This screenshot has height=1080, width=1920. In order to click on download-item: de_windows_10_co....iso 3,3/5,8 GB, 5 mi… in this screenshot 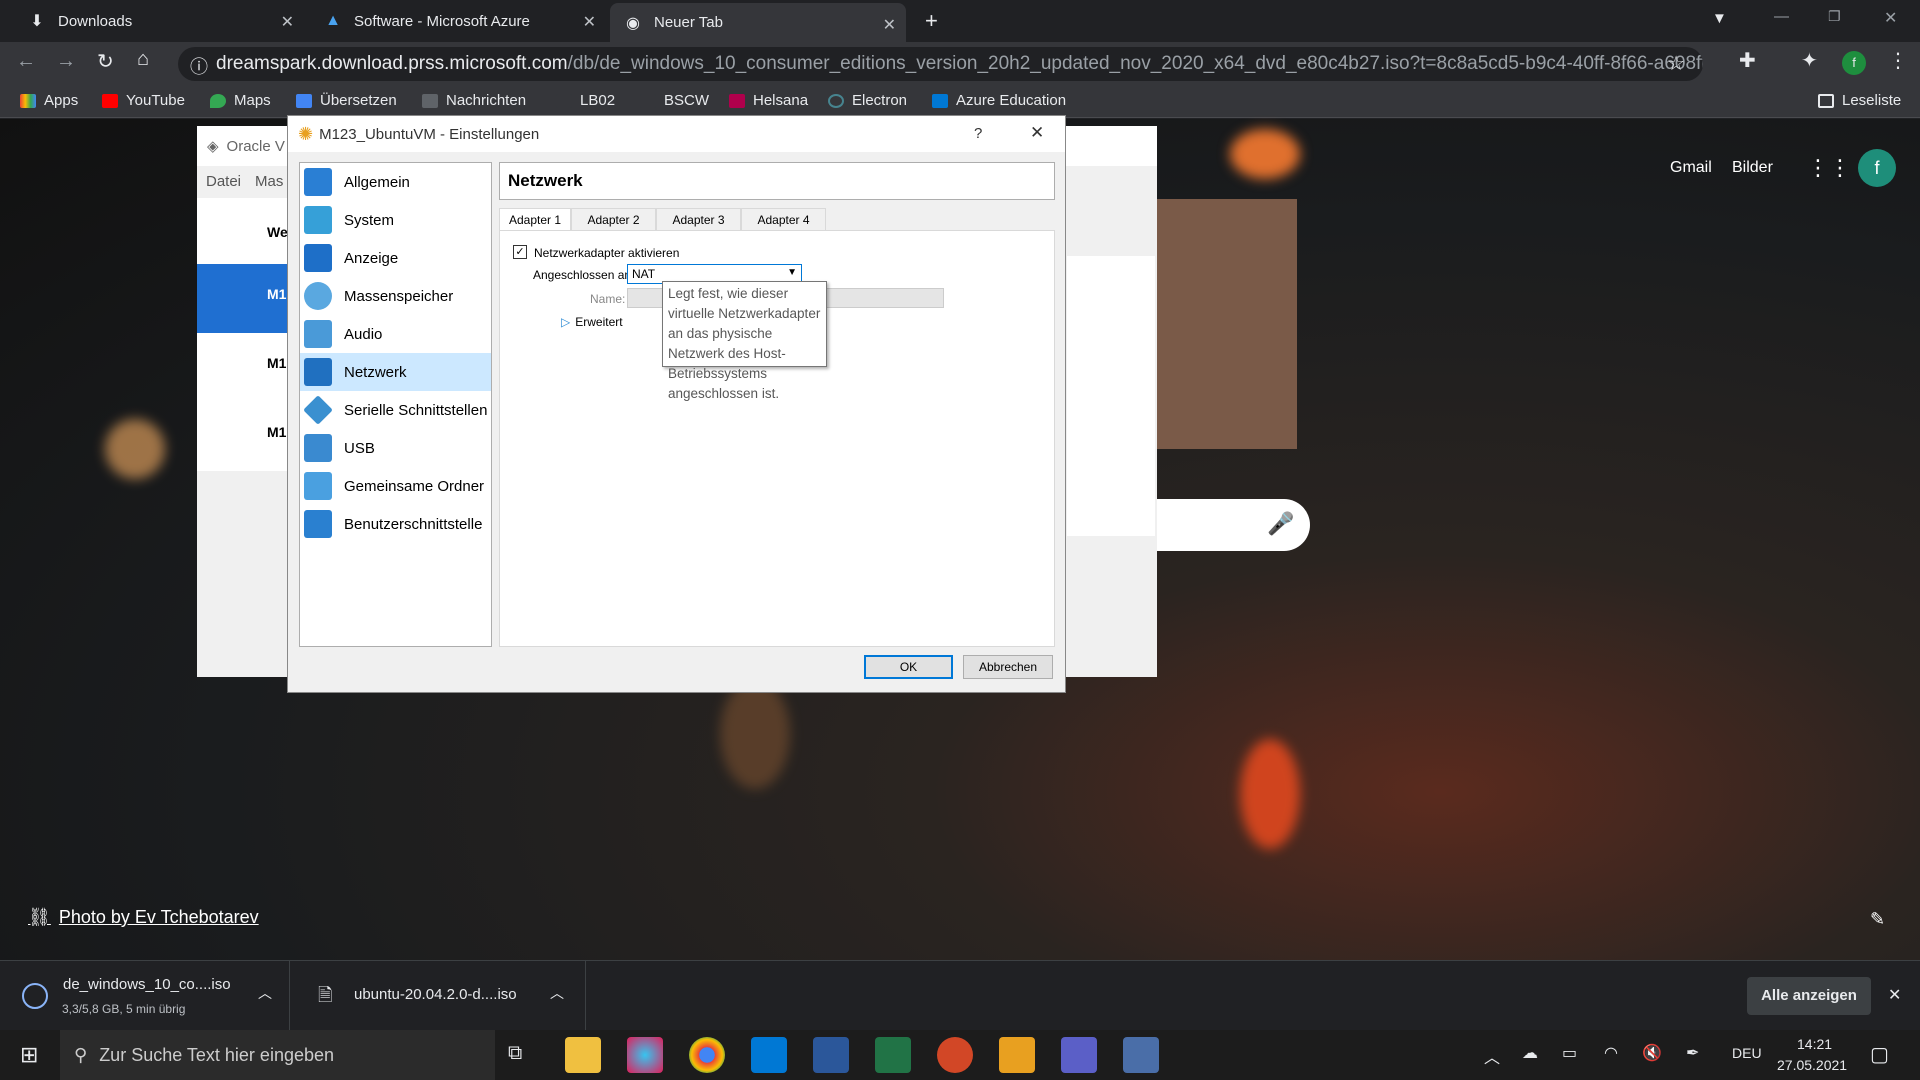, I will do `click(145, 996)`.